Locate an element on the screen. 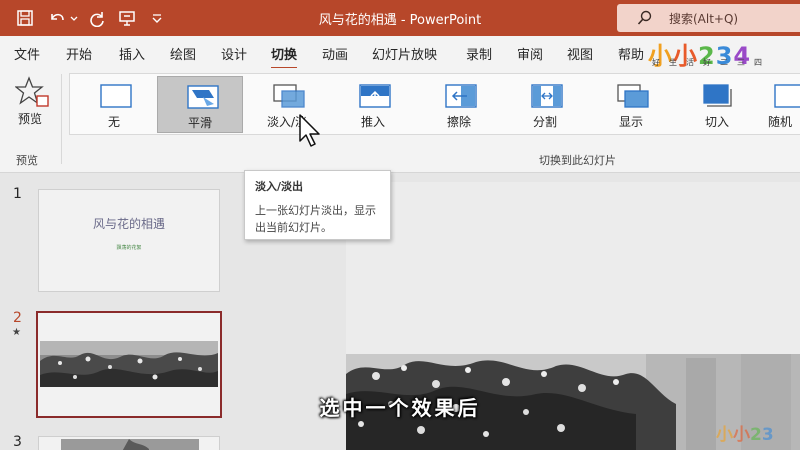 The height and width of the screenshot is (450, 800). effect-random: 随机 is located at coordinates (780, 104).